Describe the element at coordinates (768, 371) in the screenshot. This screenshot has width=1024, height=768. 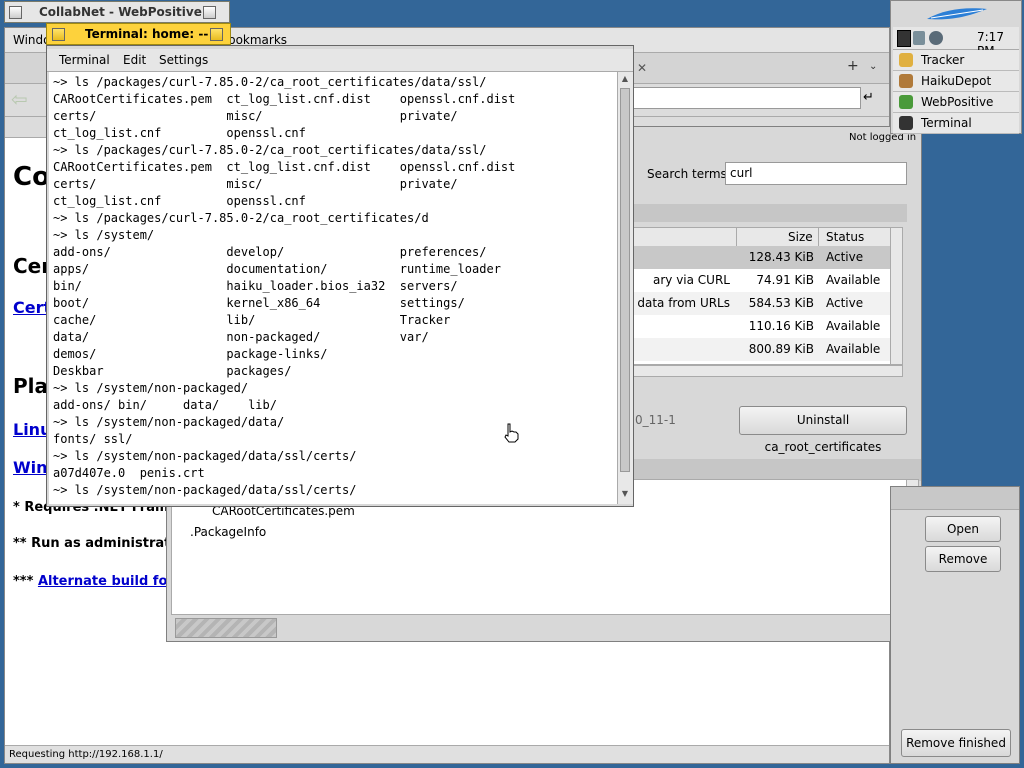
I see `package-list-hscroll` at that location.